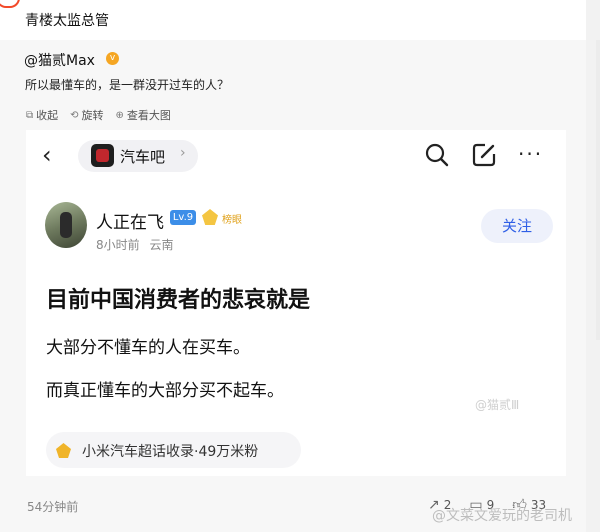 Image resolution: width=600 pixels, height=532 pixels. What do you see at coordinates (119, 115) in the screenshot?
I see `magnify-icon: ⊕` at bounding box center [119, 115].